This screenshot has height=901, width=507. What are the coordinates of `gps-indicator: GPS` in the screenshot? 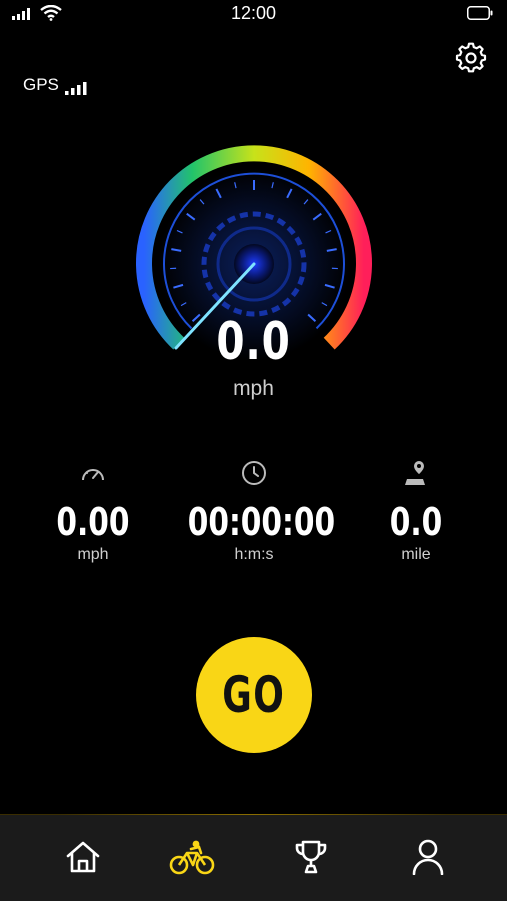 It's located at (56, 85).